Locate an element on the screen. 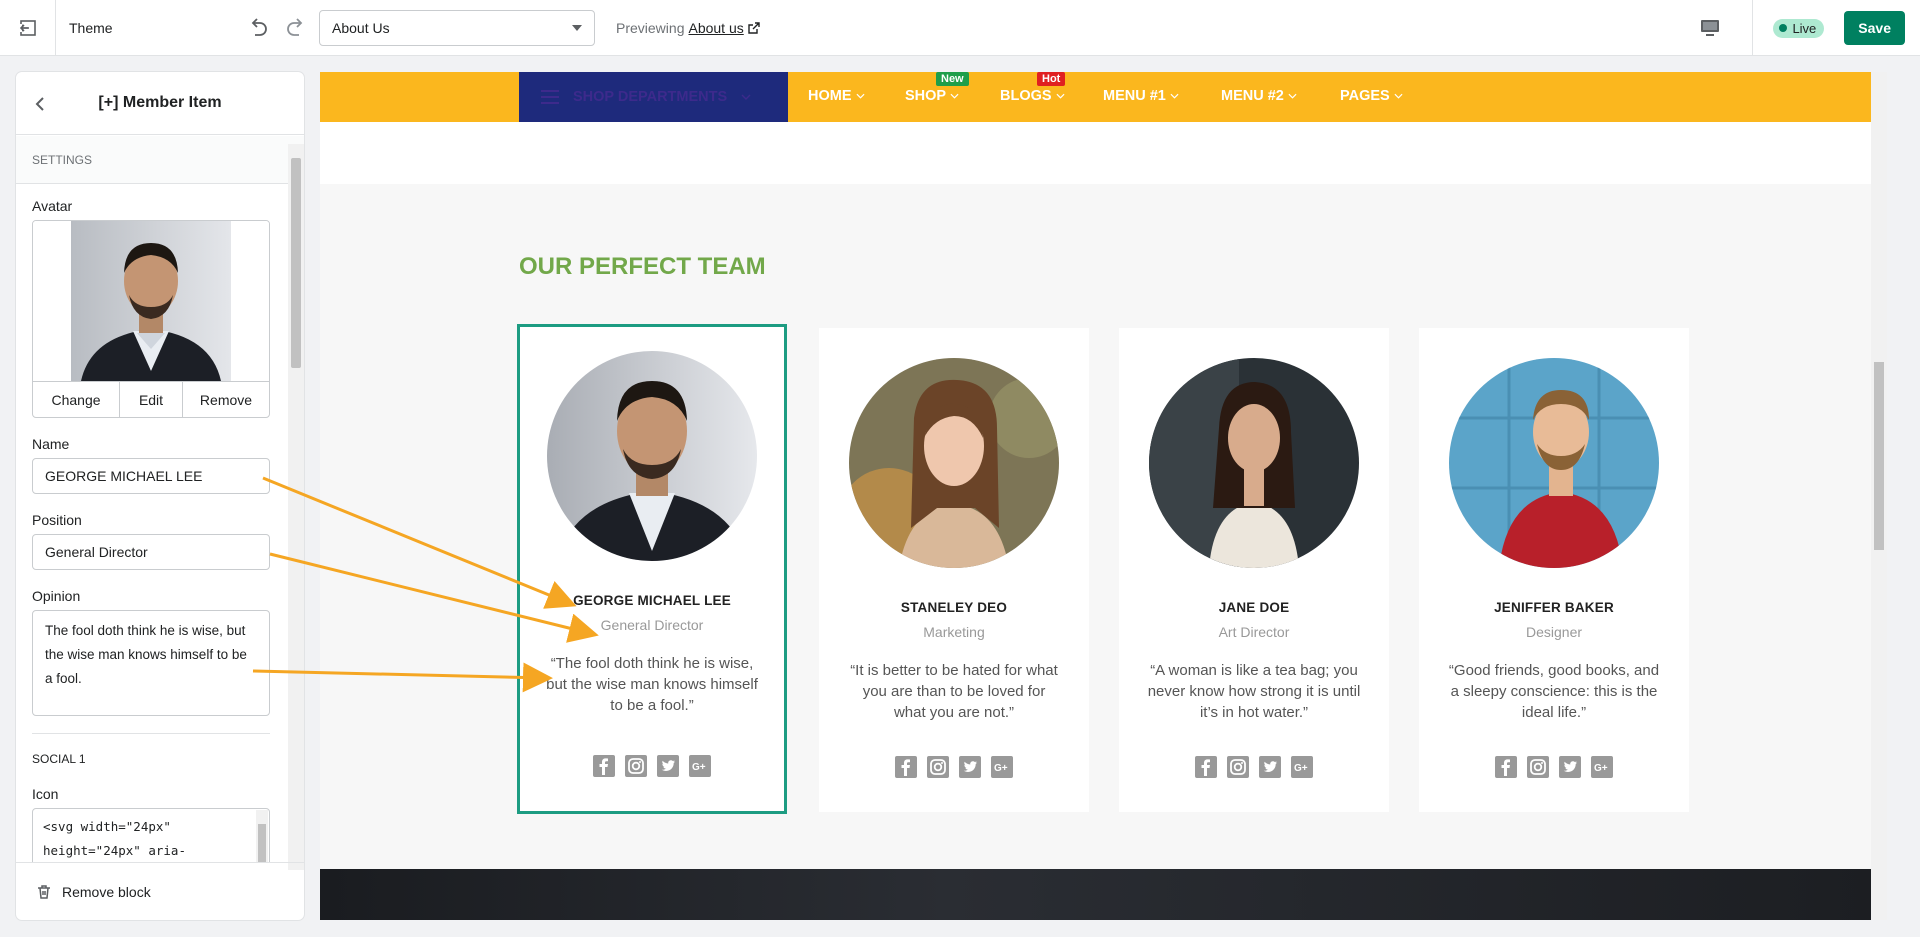  page-select: About Us is located at coordinates (457, 27).